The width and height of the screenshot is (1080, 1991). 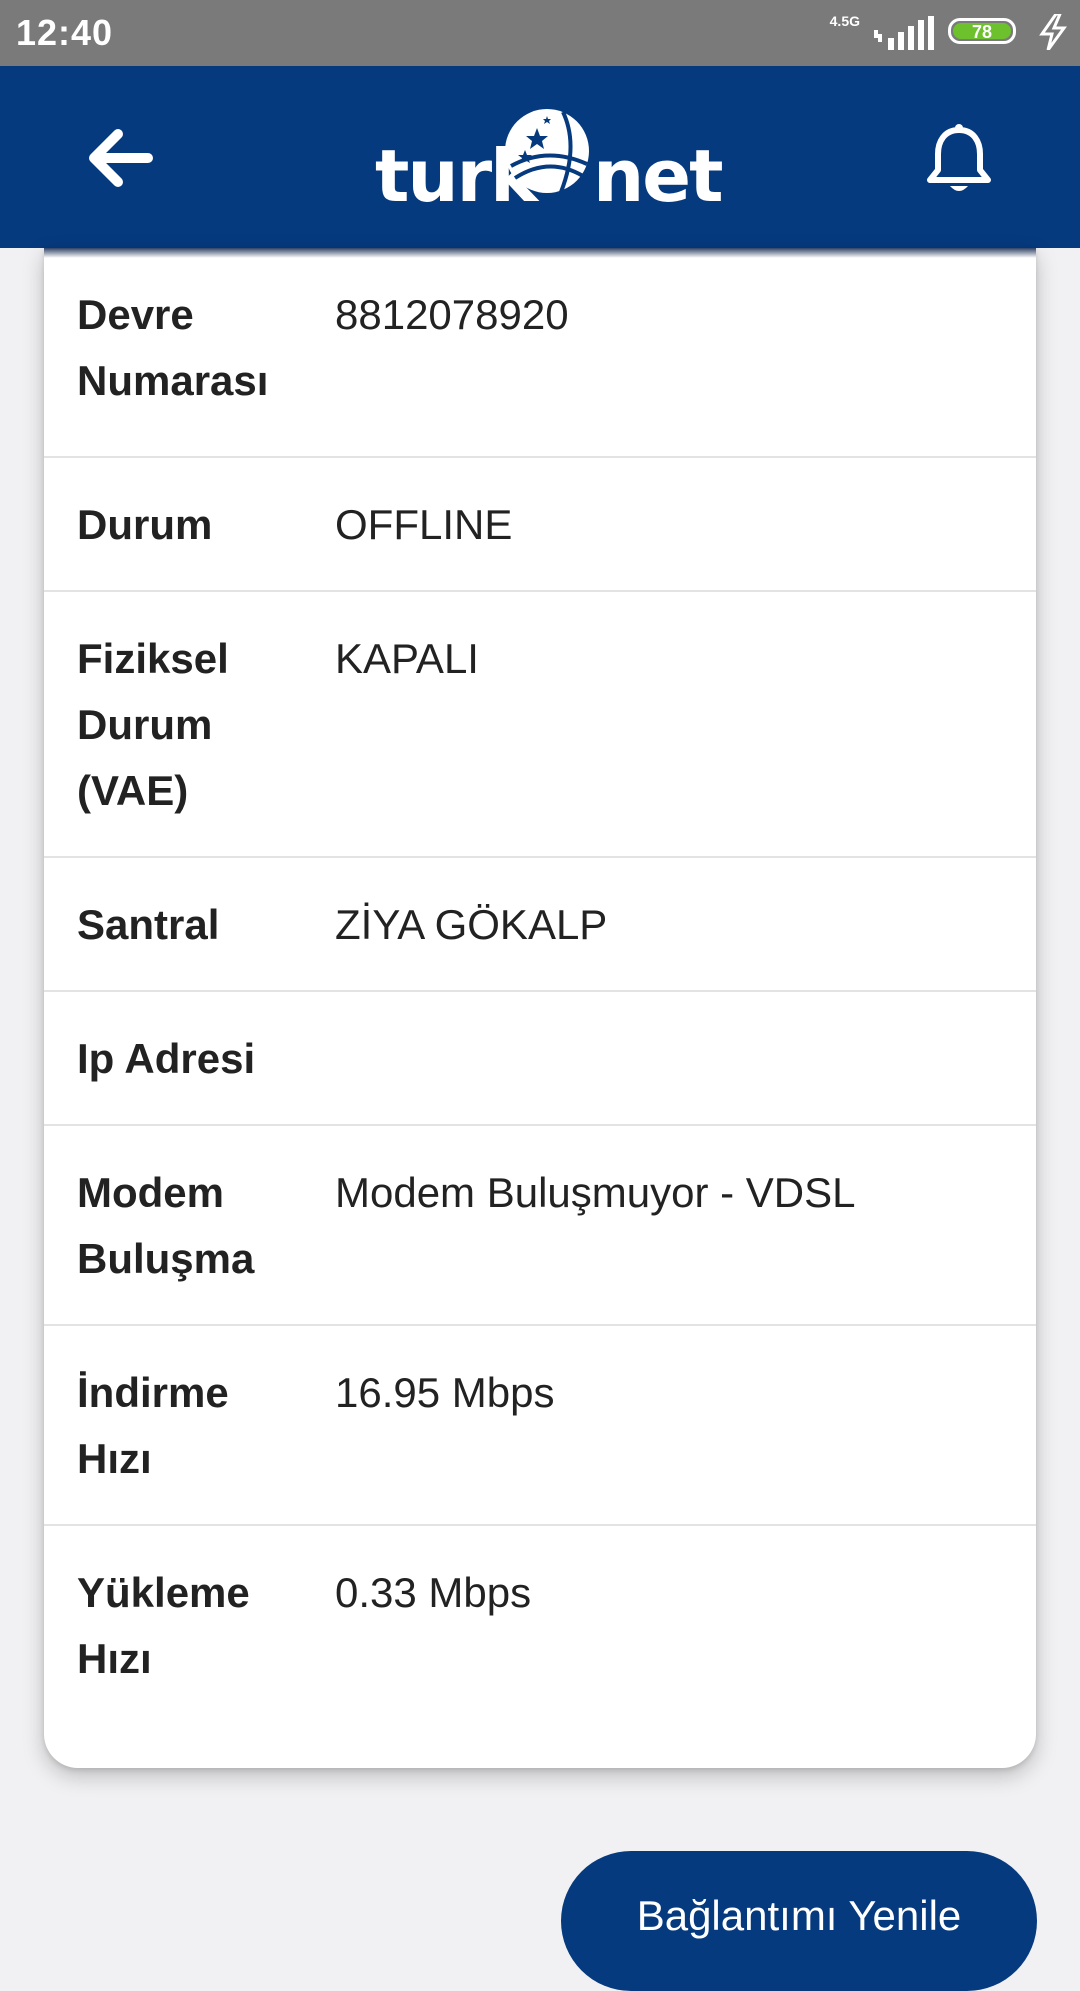 I want to click on detail-label: Santral, so click(x=148, y=924).